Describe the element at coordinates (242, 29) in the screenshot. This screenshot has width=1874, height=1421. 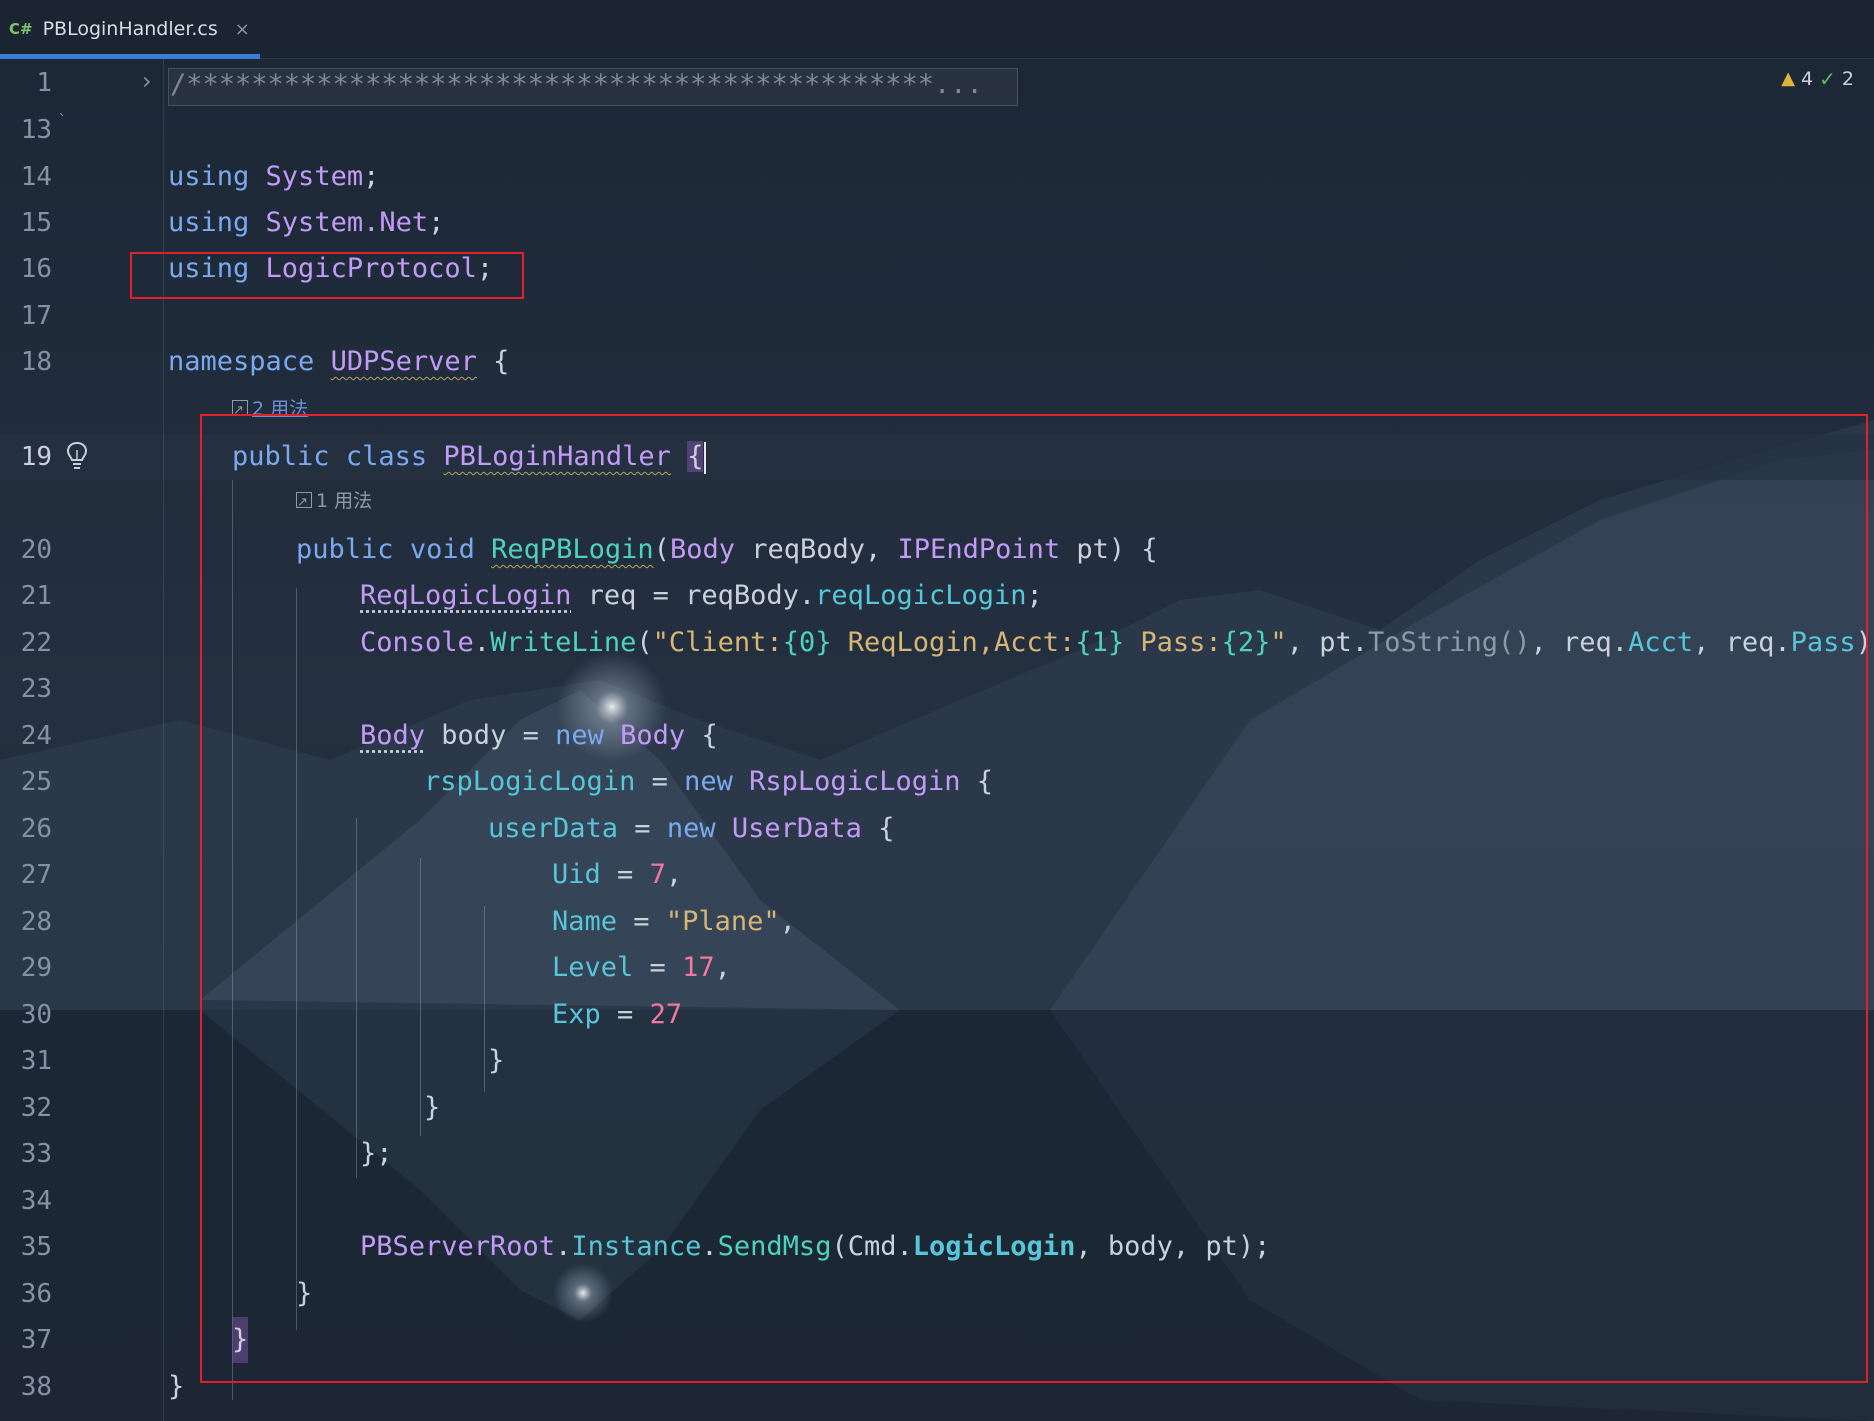
I see `close-icon: ×` at that location.